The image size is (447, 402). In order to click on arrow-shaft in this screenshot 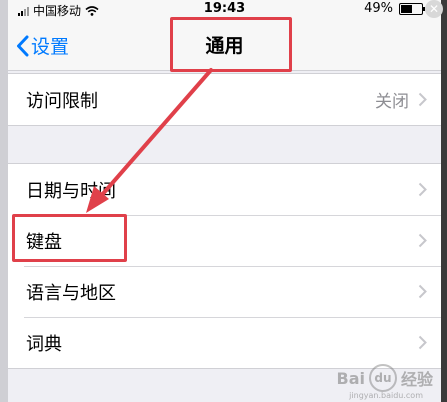, I will do `click(156, 133)`.